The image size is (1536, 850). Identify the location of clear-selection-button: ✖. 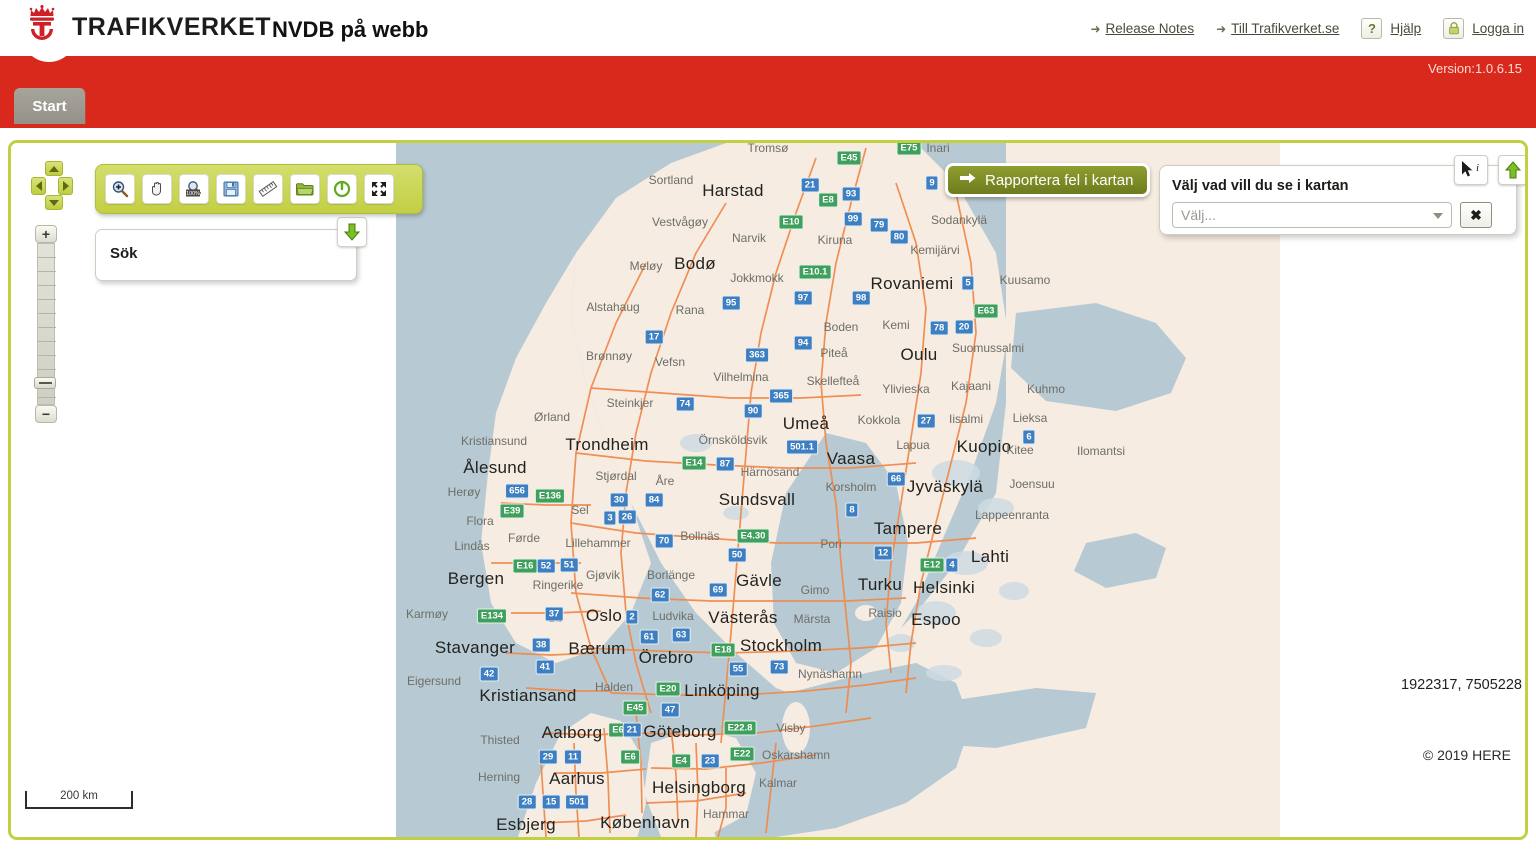
(1476, 215).